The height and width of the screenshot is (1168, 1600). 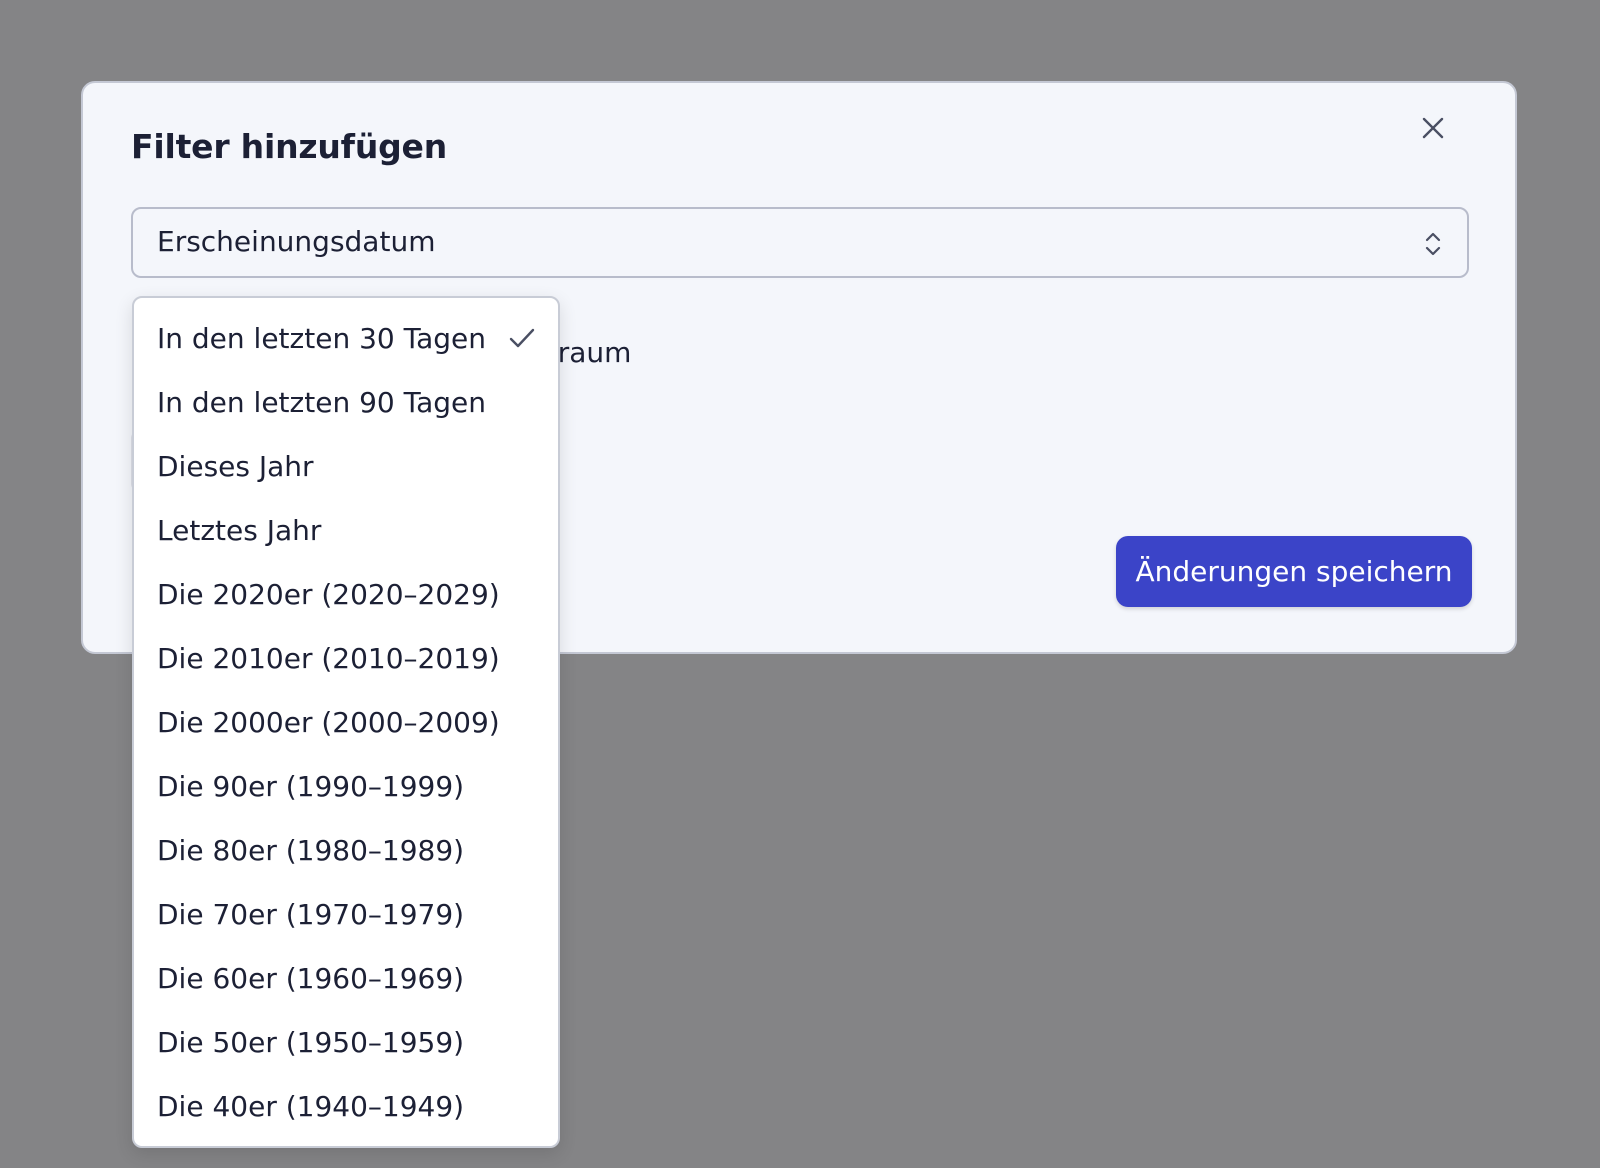 I want to click on dropdown-option: Die 2000er (2000–2009), so click(x=346, y=722).